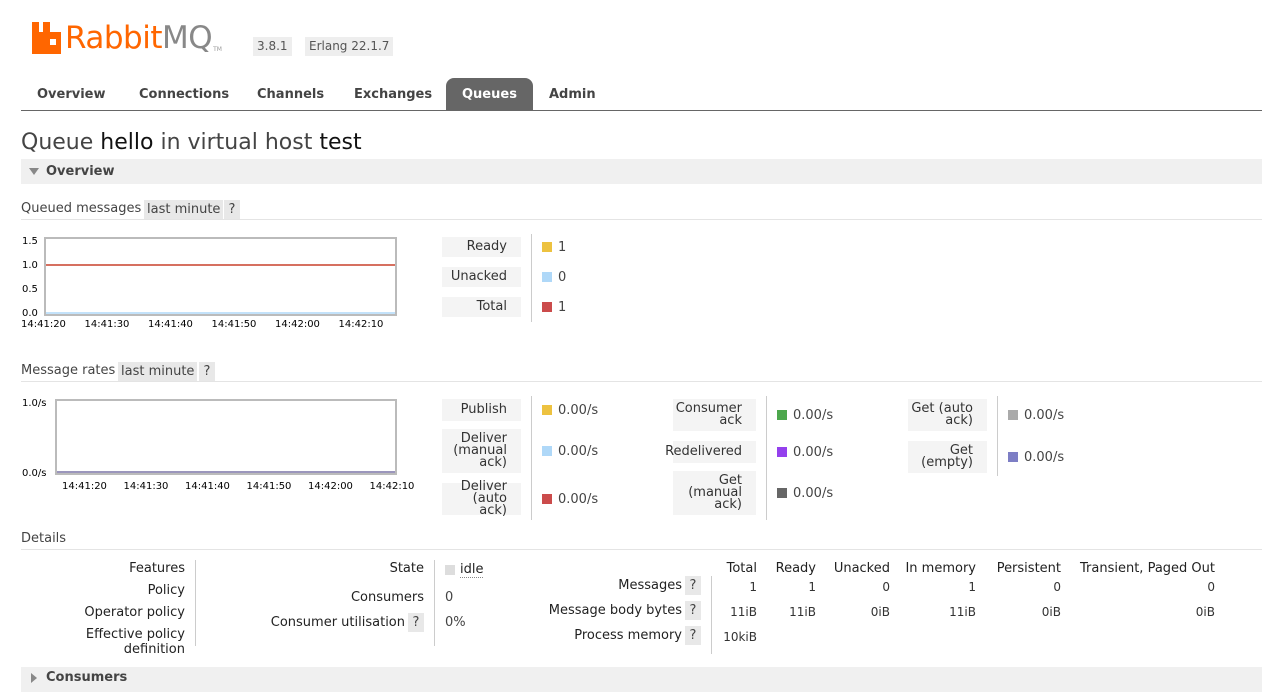 This screenshot has height=692, width=1262. I want to click on queued-help-button: ?, so click(232, 209).